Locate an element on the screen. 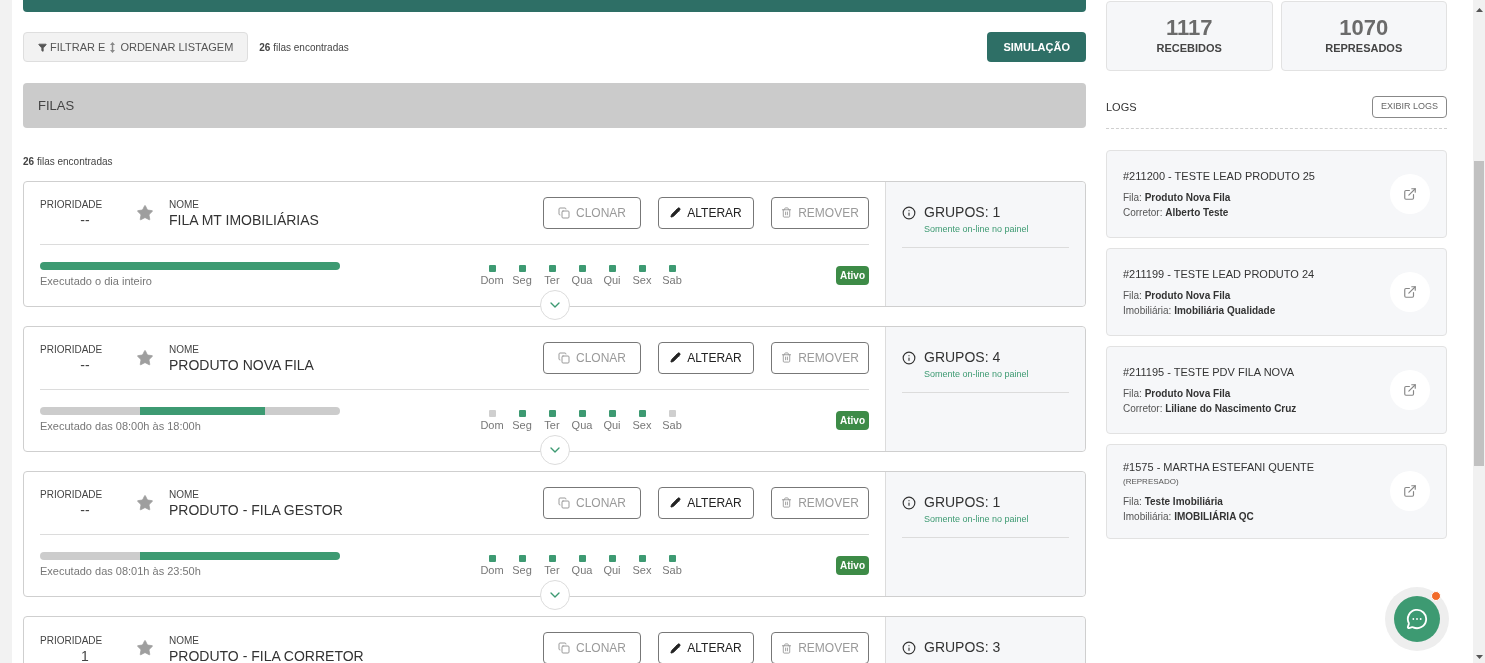 The width and height of the screenshot is (1485, 663). scroll-up-icon is located at coordinates (1479, 10).